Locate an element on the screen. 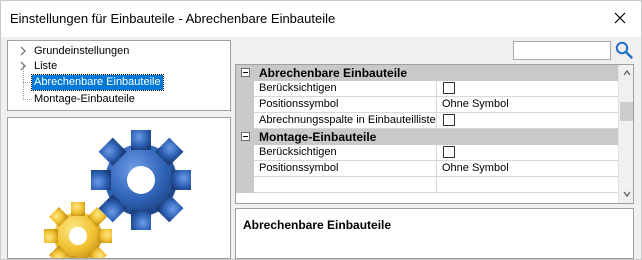 The width and height of the screenshot is (642, 260). category-label: Montage-Einbauteile is located at coordinates (318, 137).